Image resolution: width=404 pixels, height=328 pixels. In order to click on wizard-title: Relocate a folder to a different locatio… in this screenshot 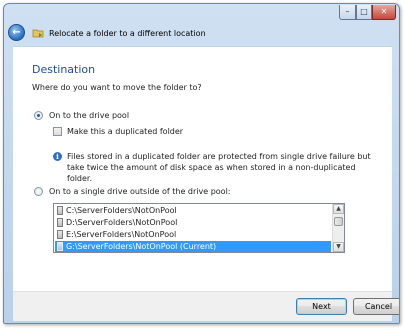, I will do `click(127, 33)`.